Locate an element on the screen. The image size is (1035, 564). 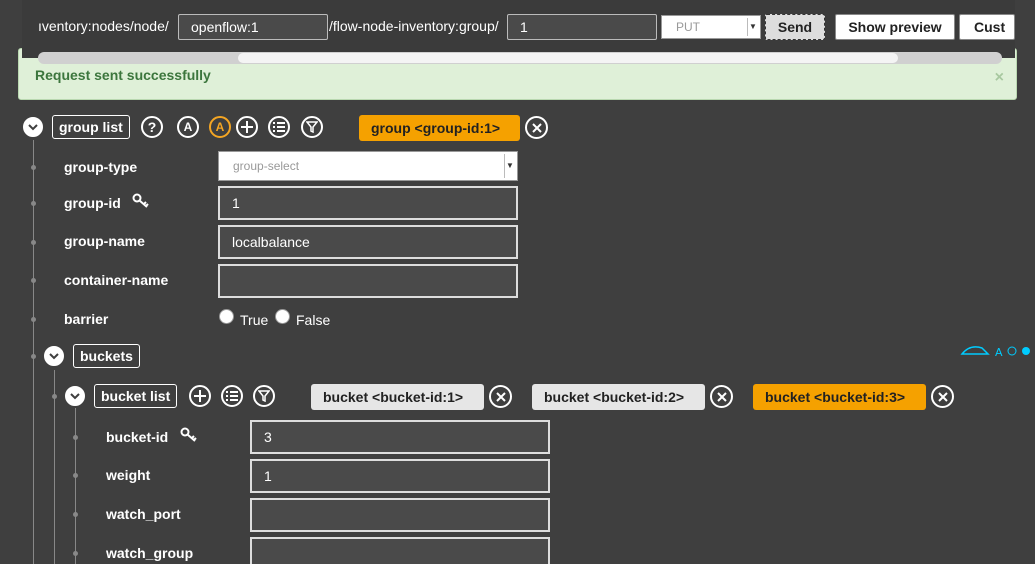
watch-port-field is located at coordinates (400, 515).